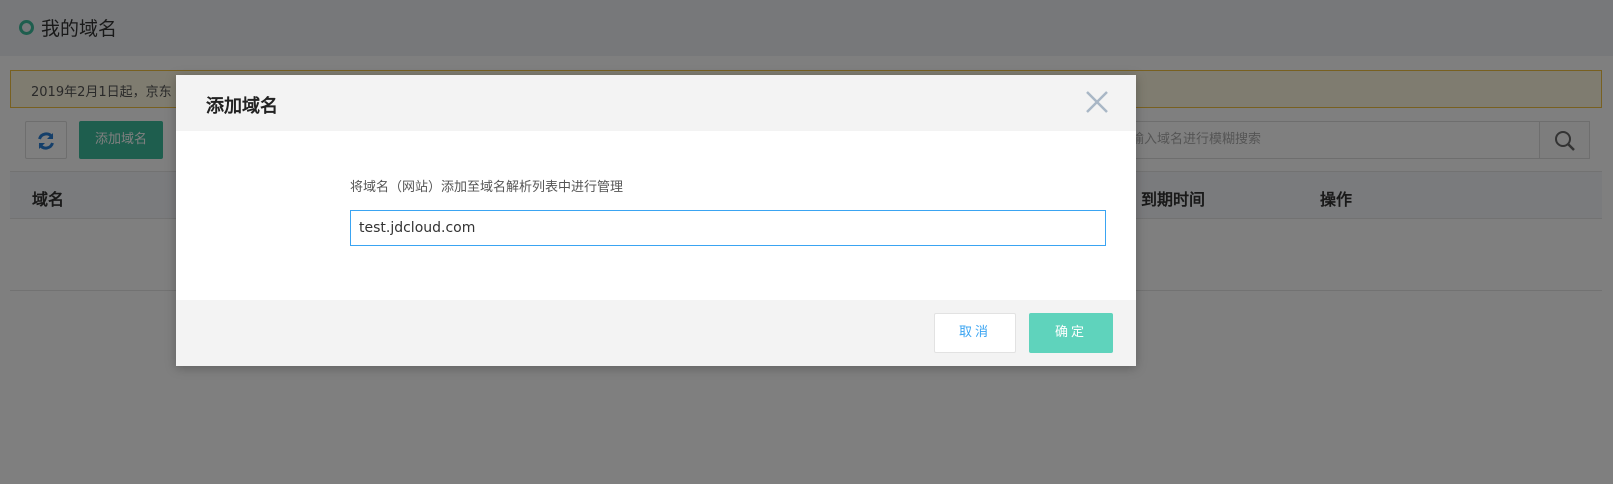  I want to click on cancel-button: 取消, so click(975, 333).